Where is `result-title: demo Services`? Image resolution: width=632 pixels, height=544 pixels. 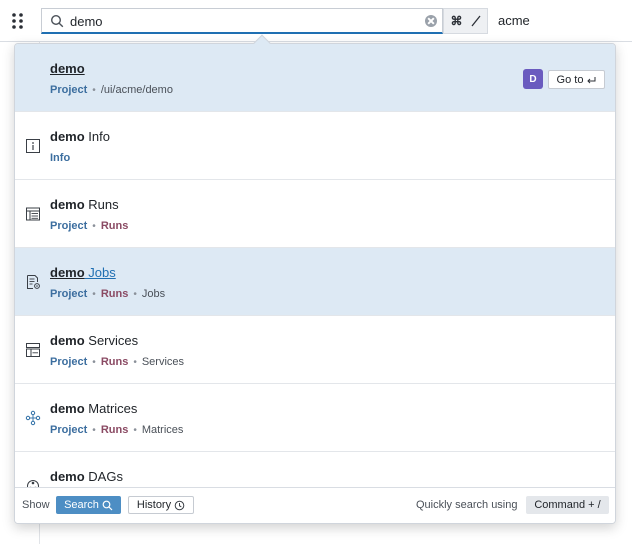 result-title: demo Services is located at coordinates (94, 340).